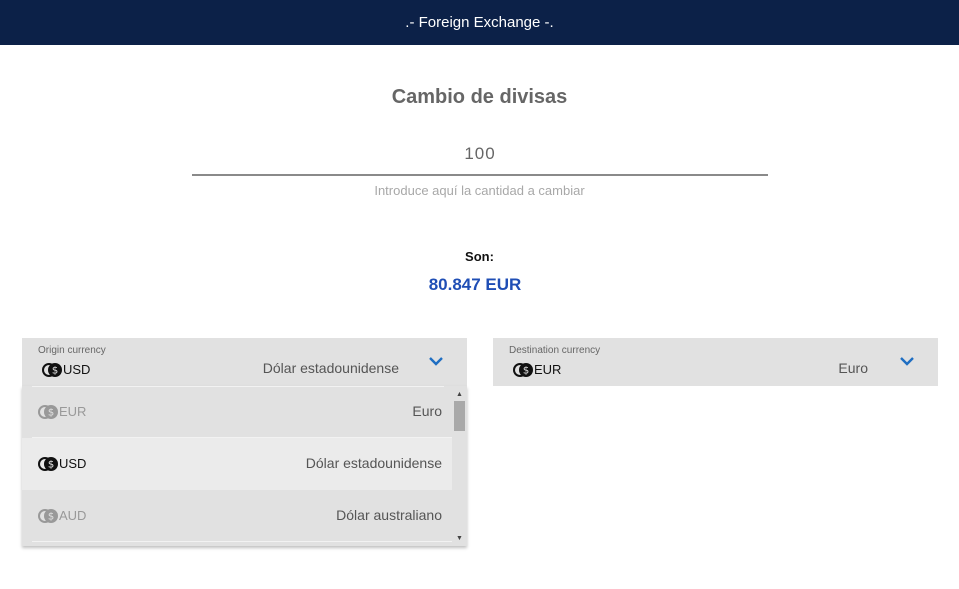  What do you see at coordinates (479, 256) in the screenshot?
I see `result-label: Son:` at bounding box center [479, 256].